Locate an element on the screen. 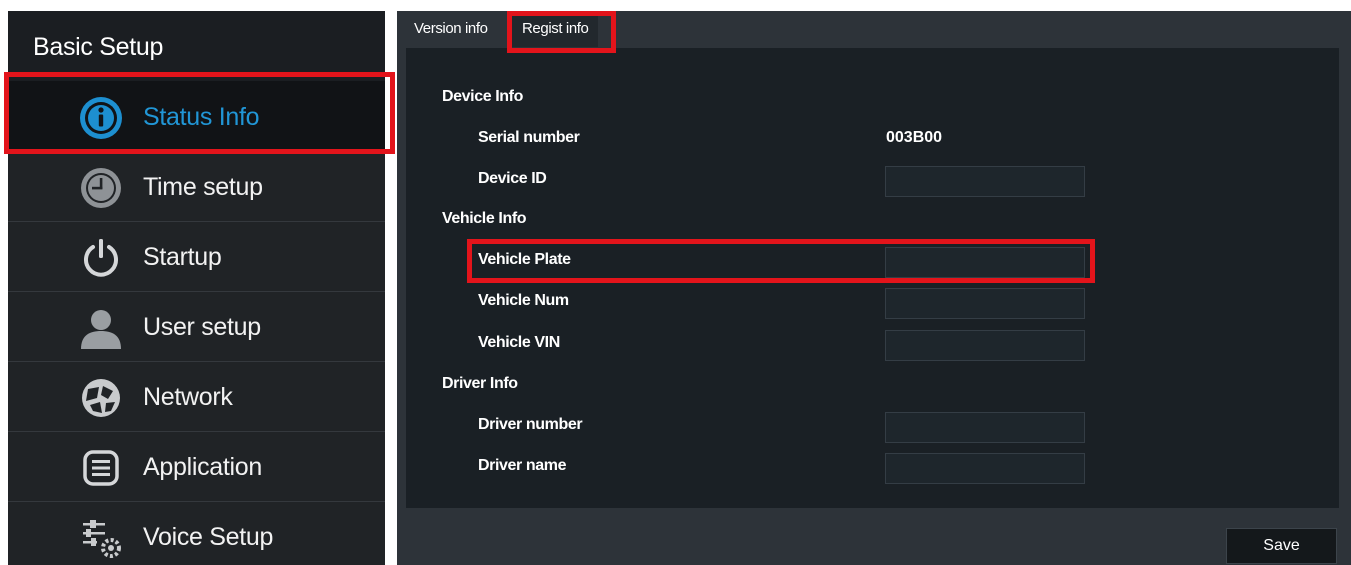 The image size is (1351, 565). sidebar-item-startup: Startup is located at coordinates (196, 256).